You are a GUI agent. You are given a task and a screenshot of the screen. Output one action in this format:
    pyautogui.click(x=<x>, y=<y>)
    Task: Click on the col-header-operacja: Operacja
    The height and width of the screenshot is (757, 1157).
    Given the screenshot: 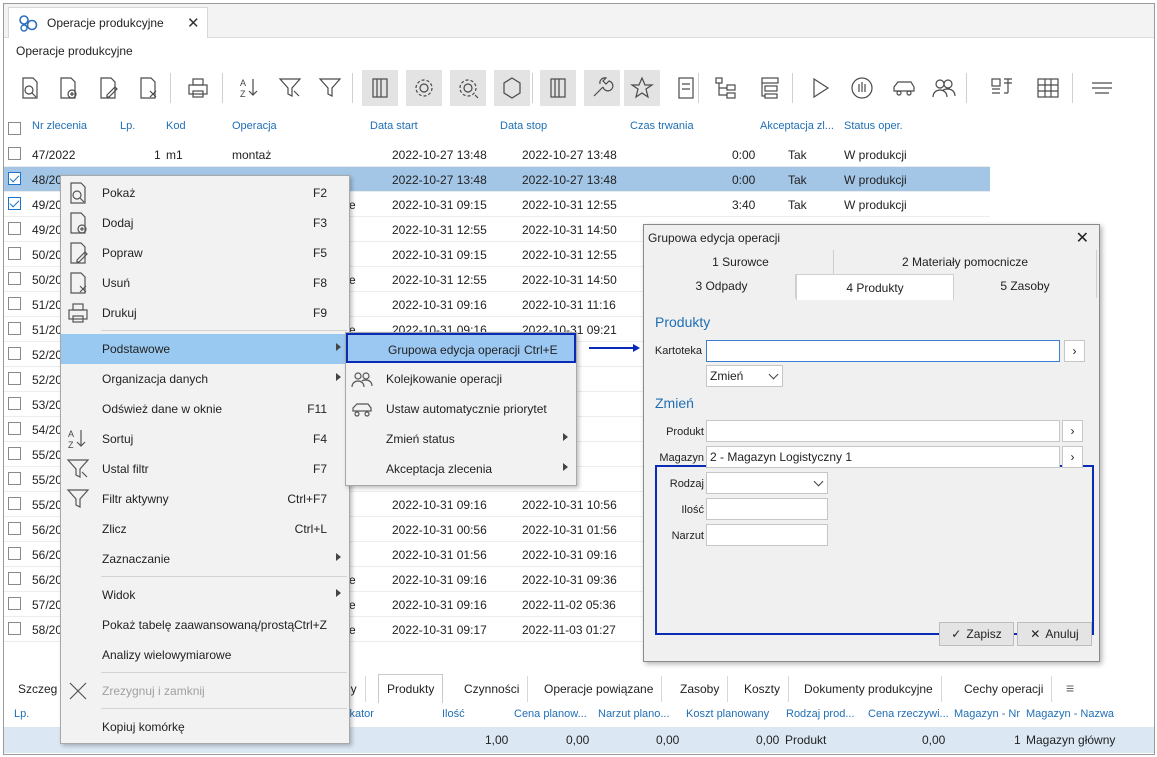 What is the action you would take?
    pyautogui.click(x=254, y=126)
    